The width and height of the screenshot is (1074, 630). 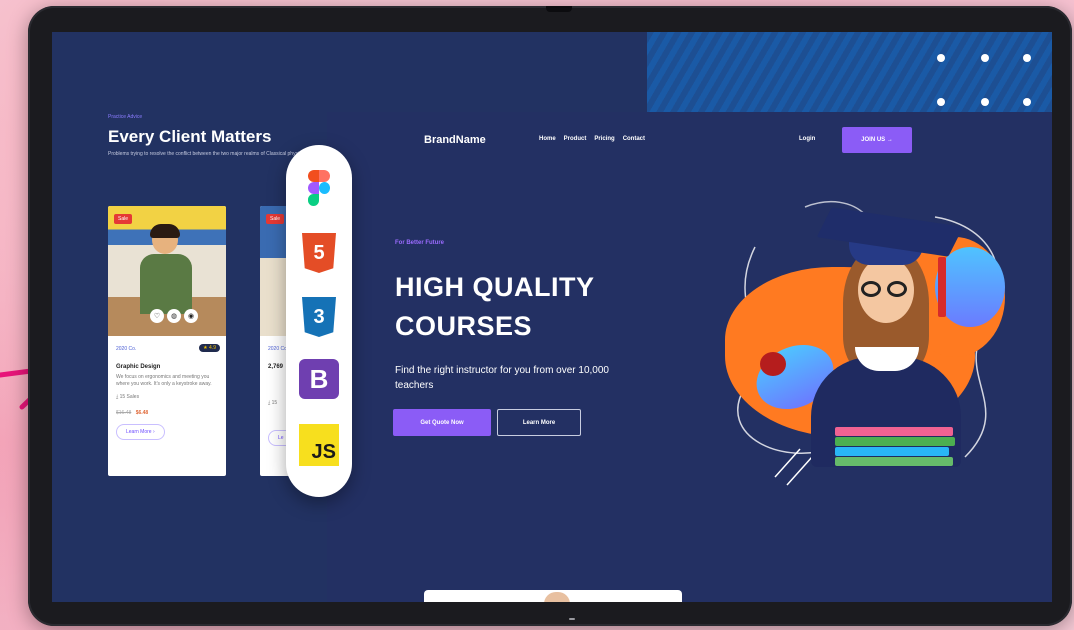 What do you see at coordinates (142, 413) in the screenshot?
I see `new-price: $6.48` at bounding box center [142, 413].